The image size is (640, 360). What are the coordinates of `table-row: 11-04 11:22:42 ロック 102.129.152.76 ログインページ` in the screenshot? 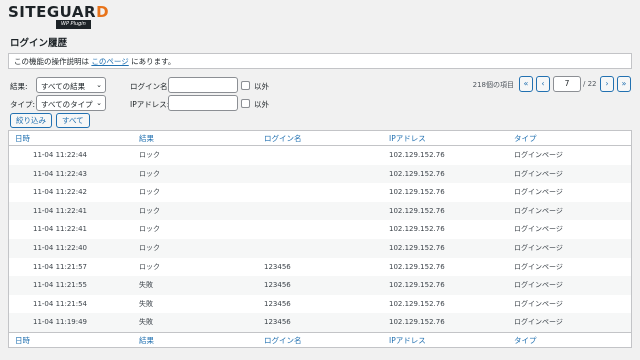 It's located at (320, 192).